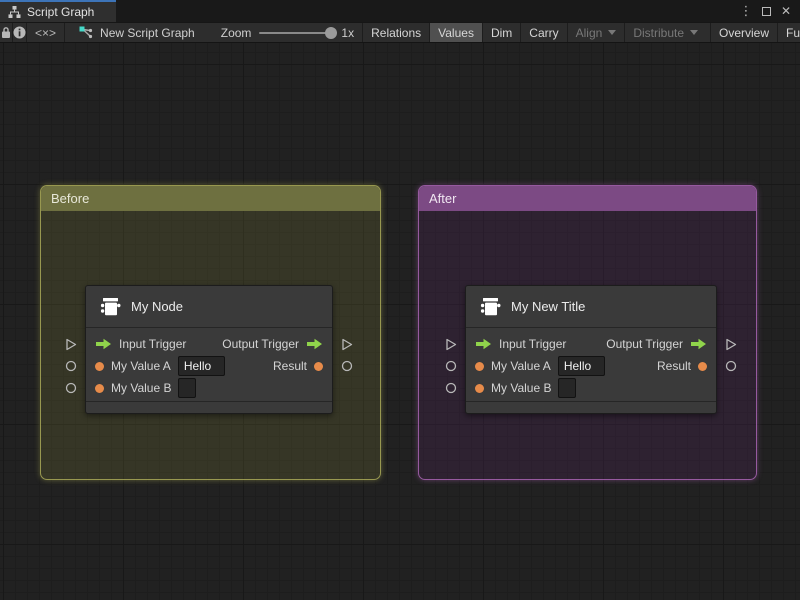 The height and width of the screenshot is (600, 800). Describe the element at coordinates (298, 32) in the screenshot. I see `zoom-slider` at that location.